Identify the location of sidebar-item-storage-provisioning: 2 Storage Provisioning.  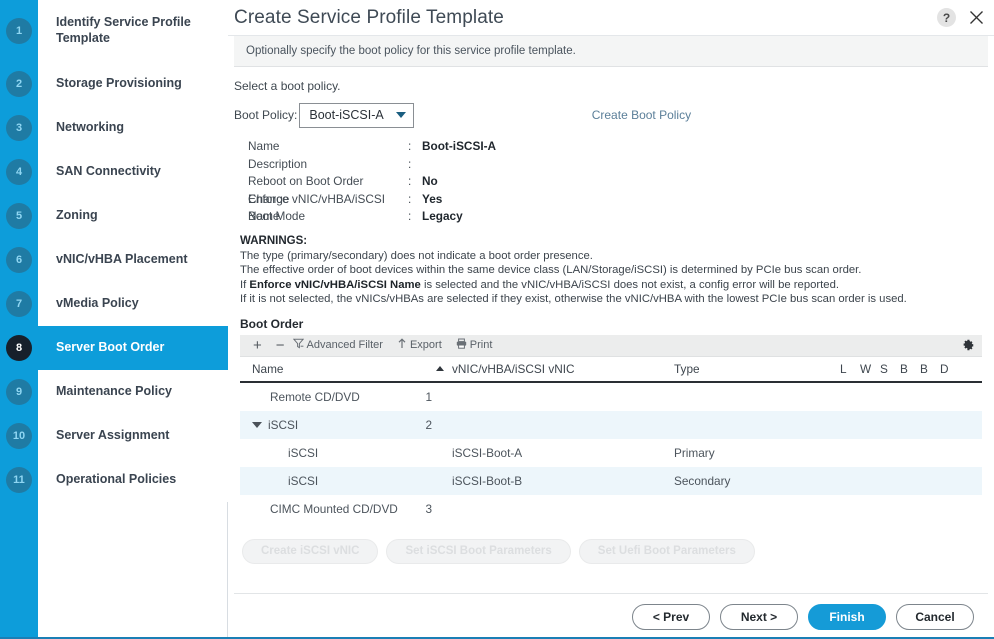
(114, 84).